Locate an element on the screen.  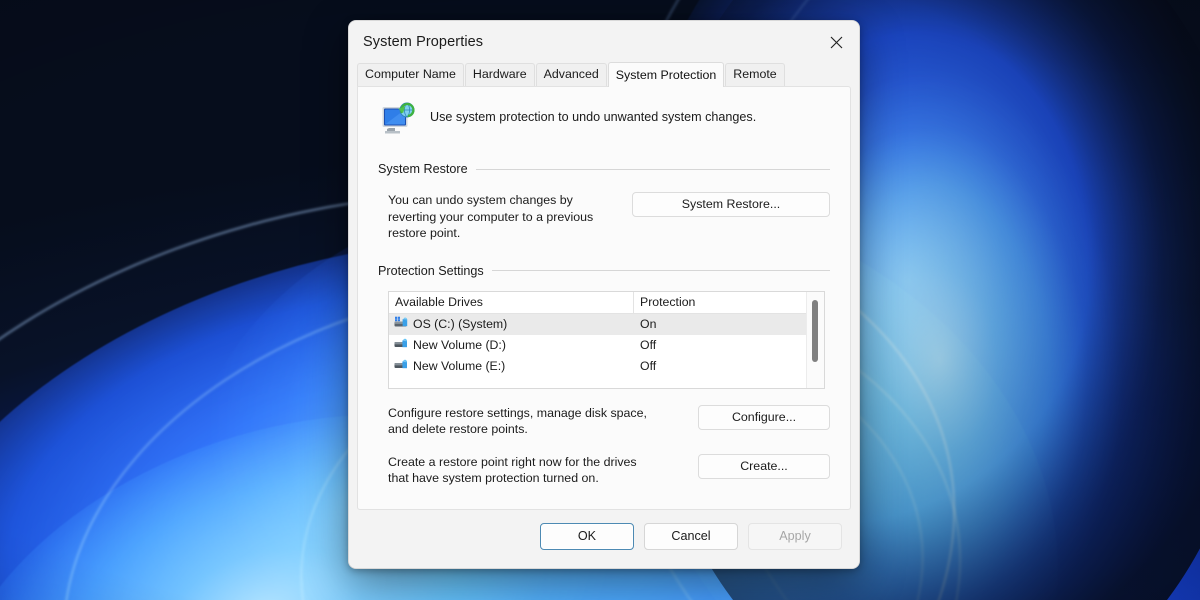
dialog-footer: OK Cancel Apply is located at coordinates (604, 539).